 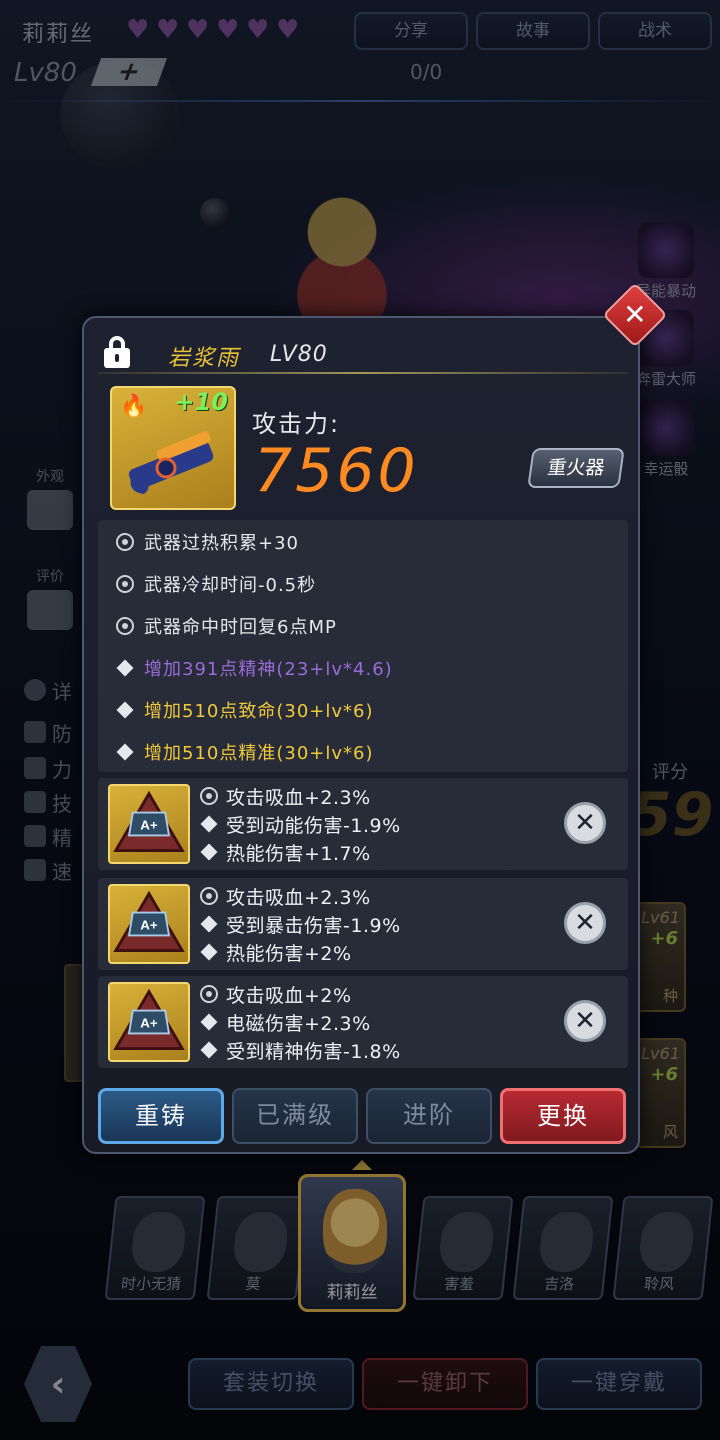 I want to click on gem-stat-line: 电磁伤害+2.3%, so click(x=380, y=1022).